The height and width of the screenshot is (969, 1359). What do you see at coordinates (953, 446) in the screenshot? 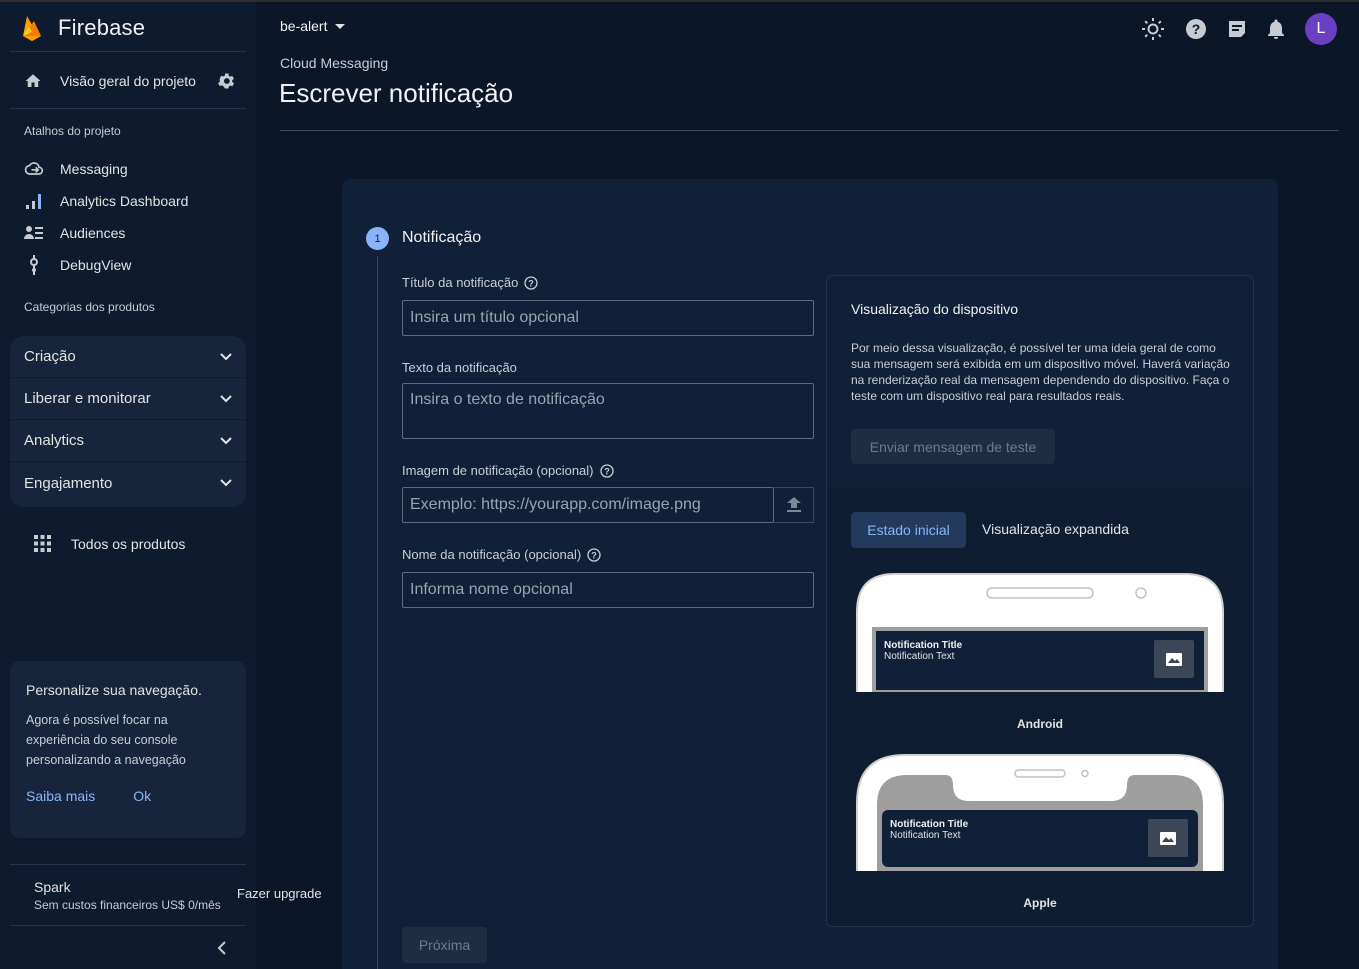
I see `send-test-message-button: Enviar mensagem de teste` at bounding box center [953, 446].